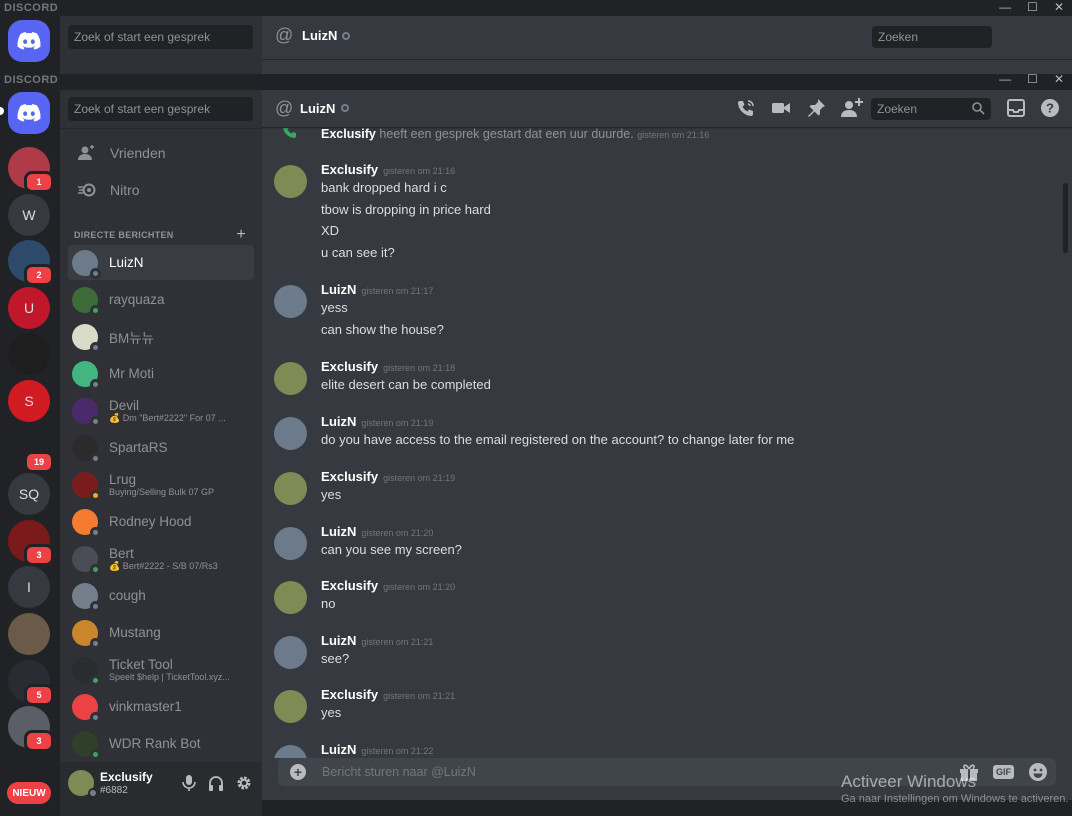 The height and width of the screenshot is (816, 1072). I want to click on bg-search-input: Zoek of start een gesprek, so click(160, 37).